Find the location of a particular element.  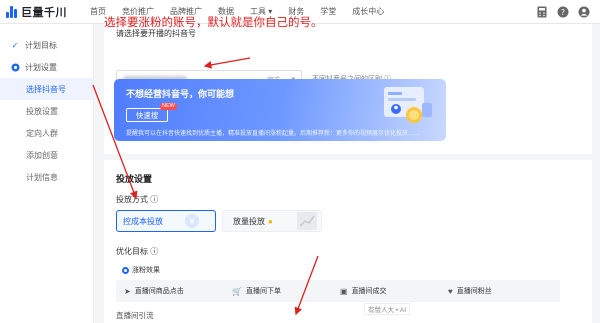

logo: 巨量千川 is located at coordinates (38, 12).